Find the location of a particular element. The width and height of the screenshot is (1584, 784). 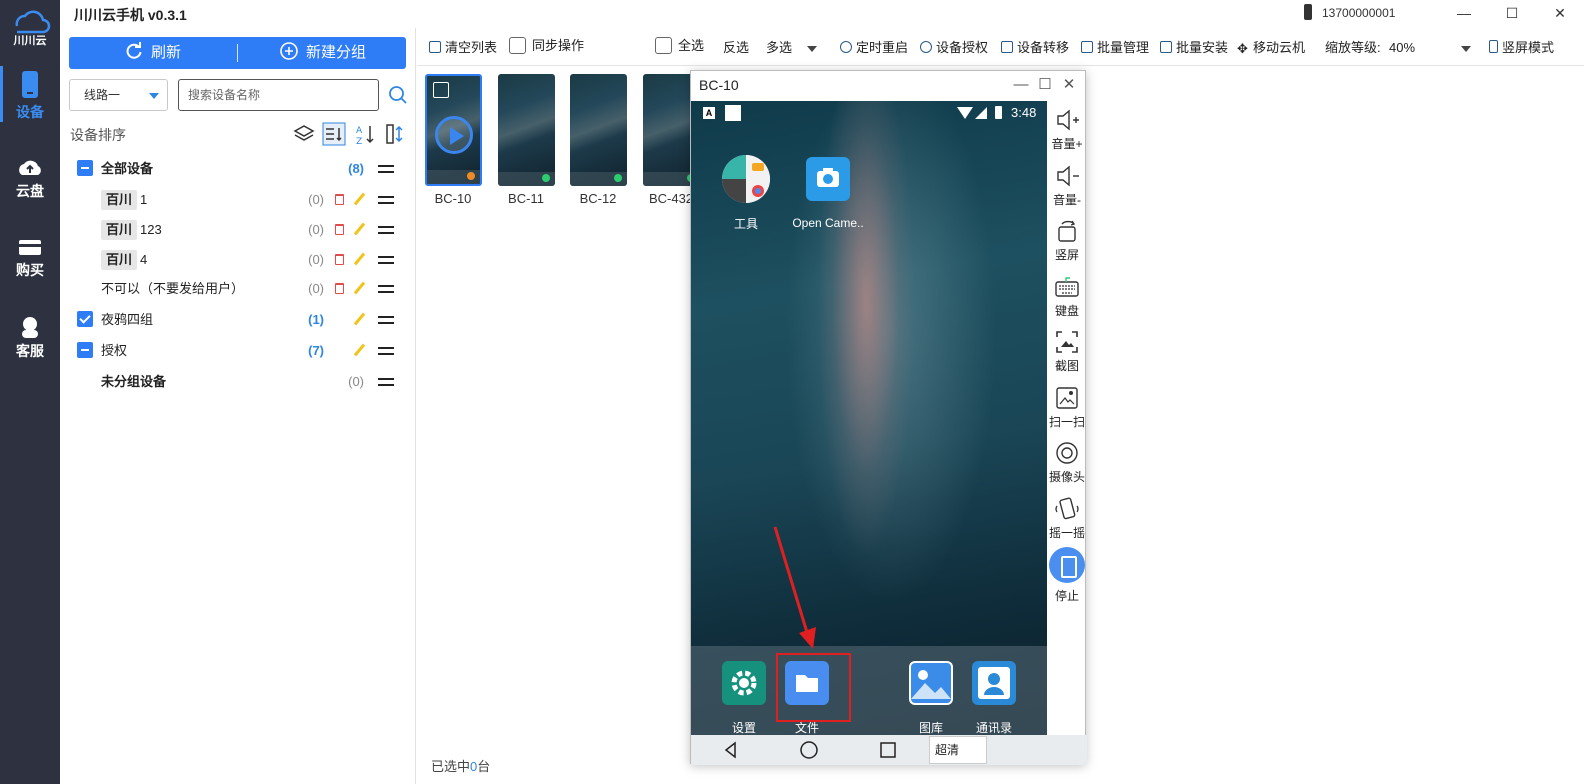

batch-install-button: 批量安装 is located at coordinates (1194, 48).